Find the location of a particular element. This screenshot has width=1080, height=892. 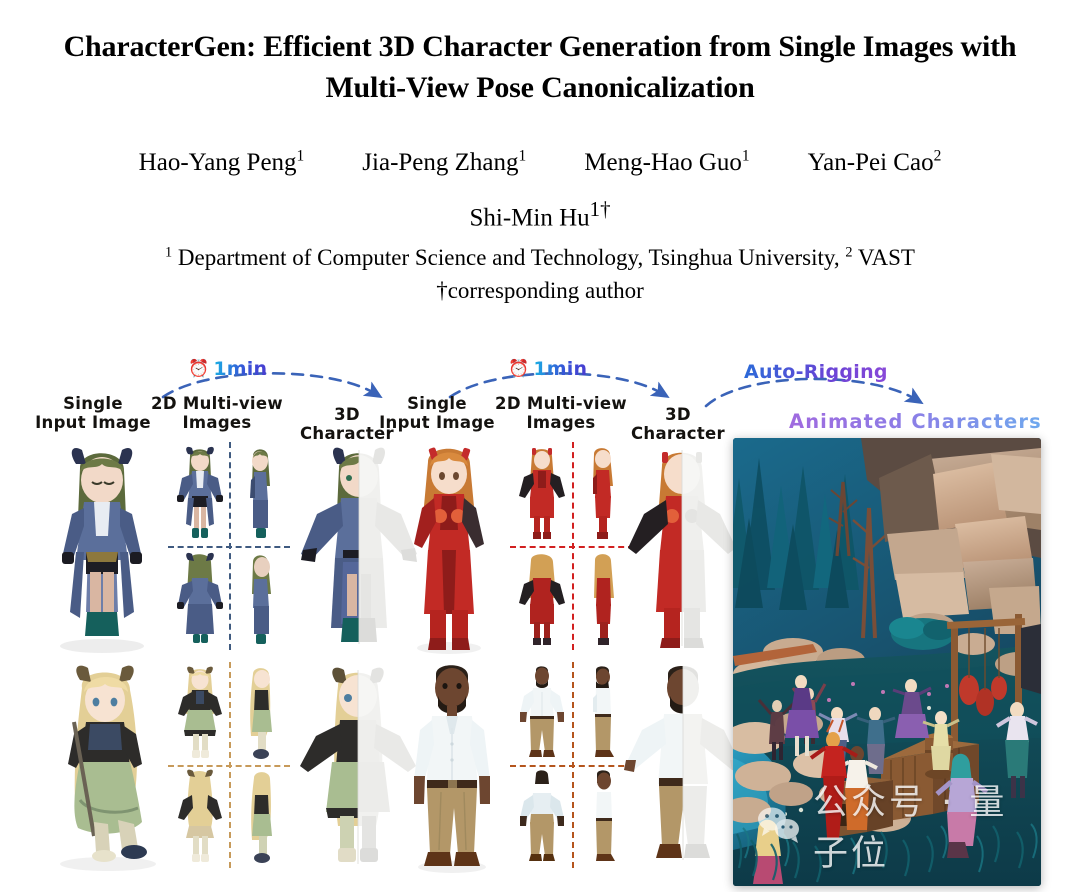

multiview-grid-red is located at coordinates (572, 546).